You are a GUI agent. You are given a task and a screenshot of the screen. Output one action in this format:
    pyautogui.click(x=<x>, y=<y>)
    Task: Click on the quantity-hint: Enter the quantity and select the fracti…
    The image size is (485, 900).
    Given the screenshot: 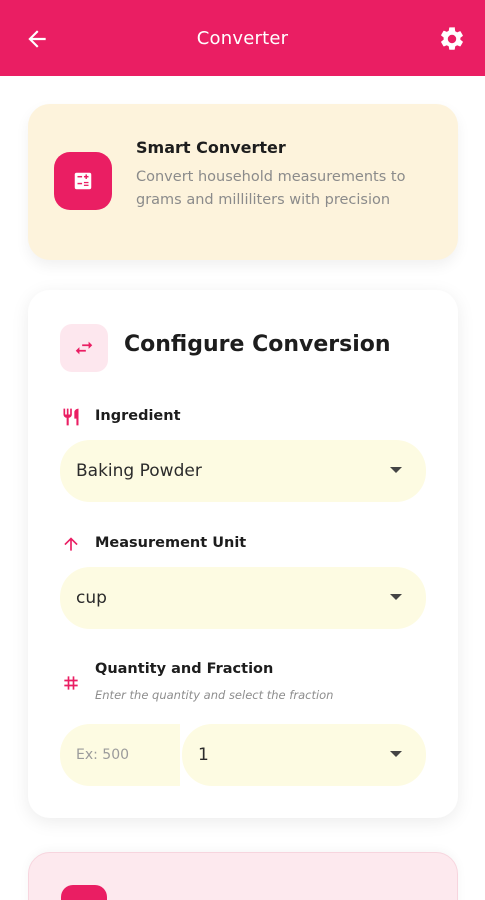 What is the action you would take?
    pyautogui.click(x=214, y=695)
    